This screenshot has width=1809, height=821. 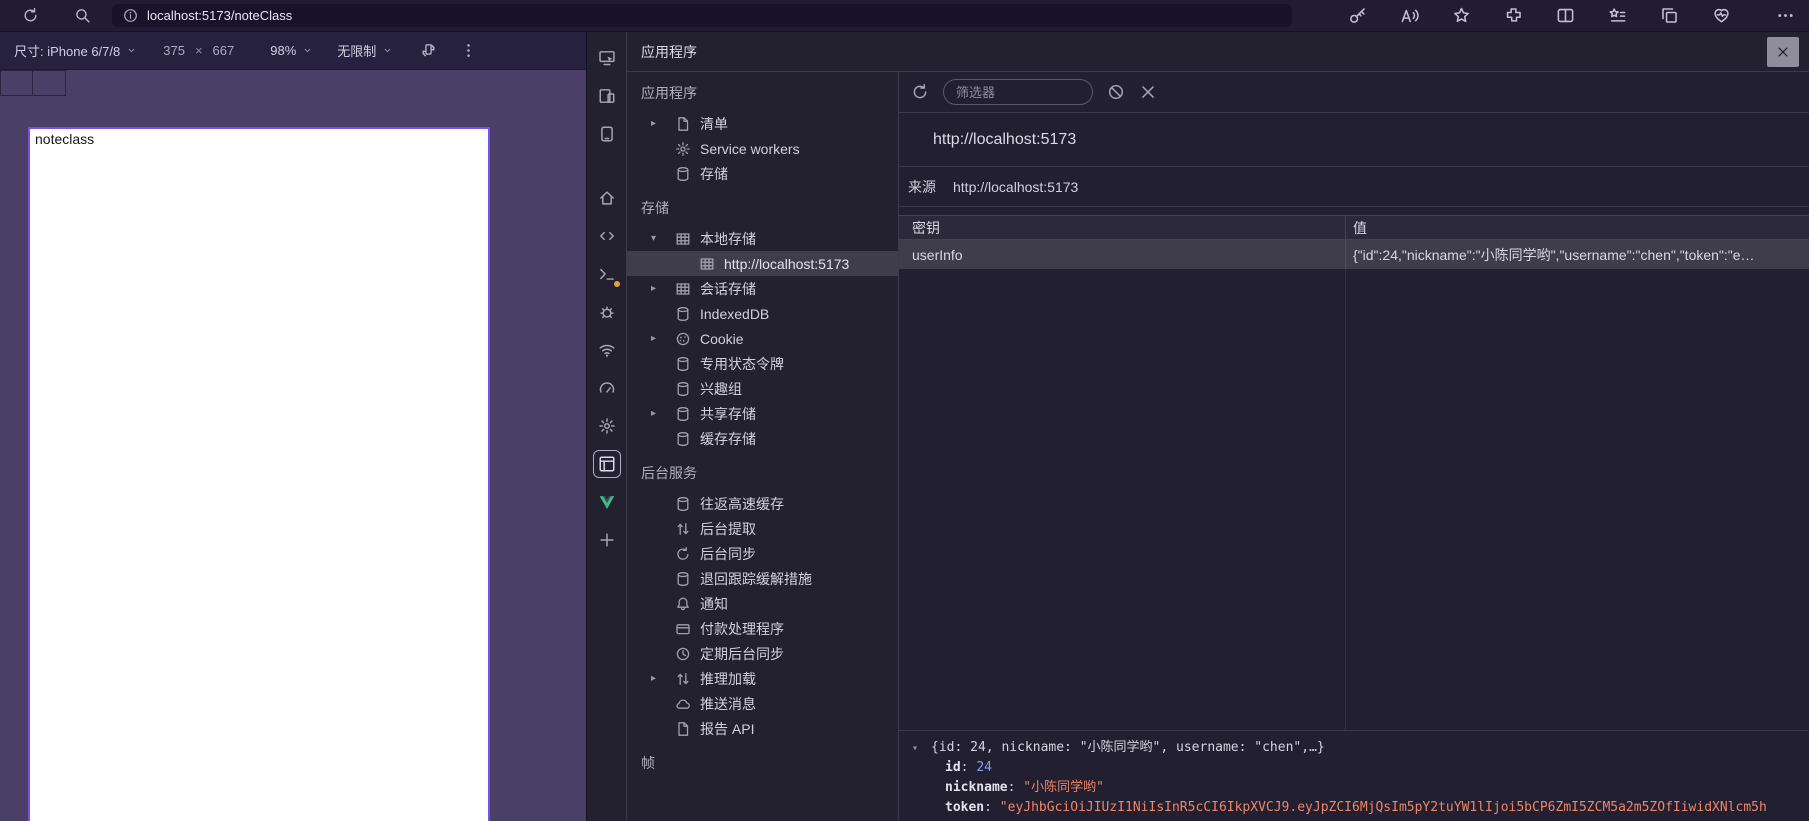 What do you see at coordinates (607, 388) in the screenshot?
I see `performance-icon` at bounding box center [607, 388].